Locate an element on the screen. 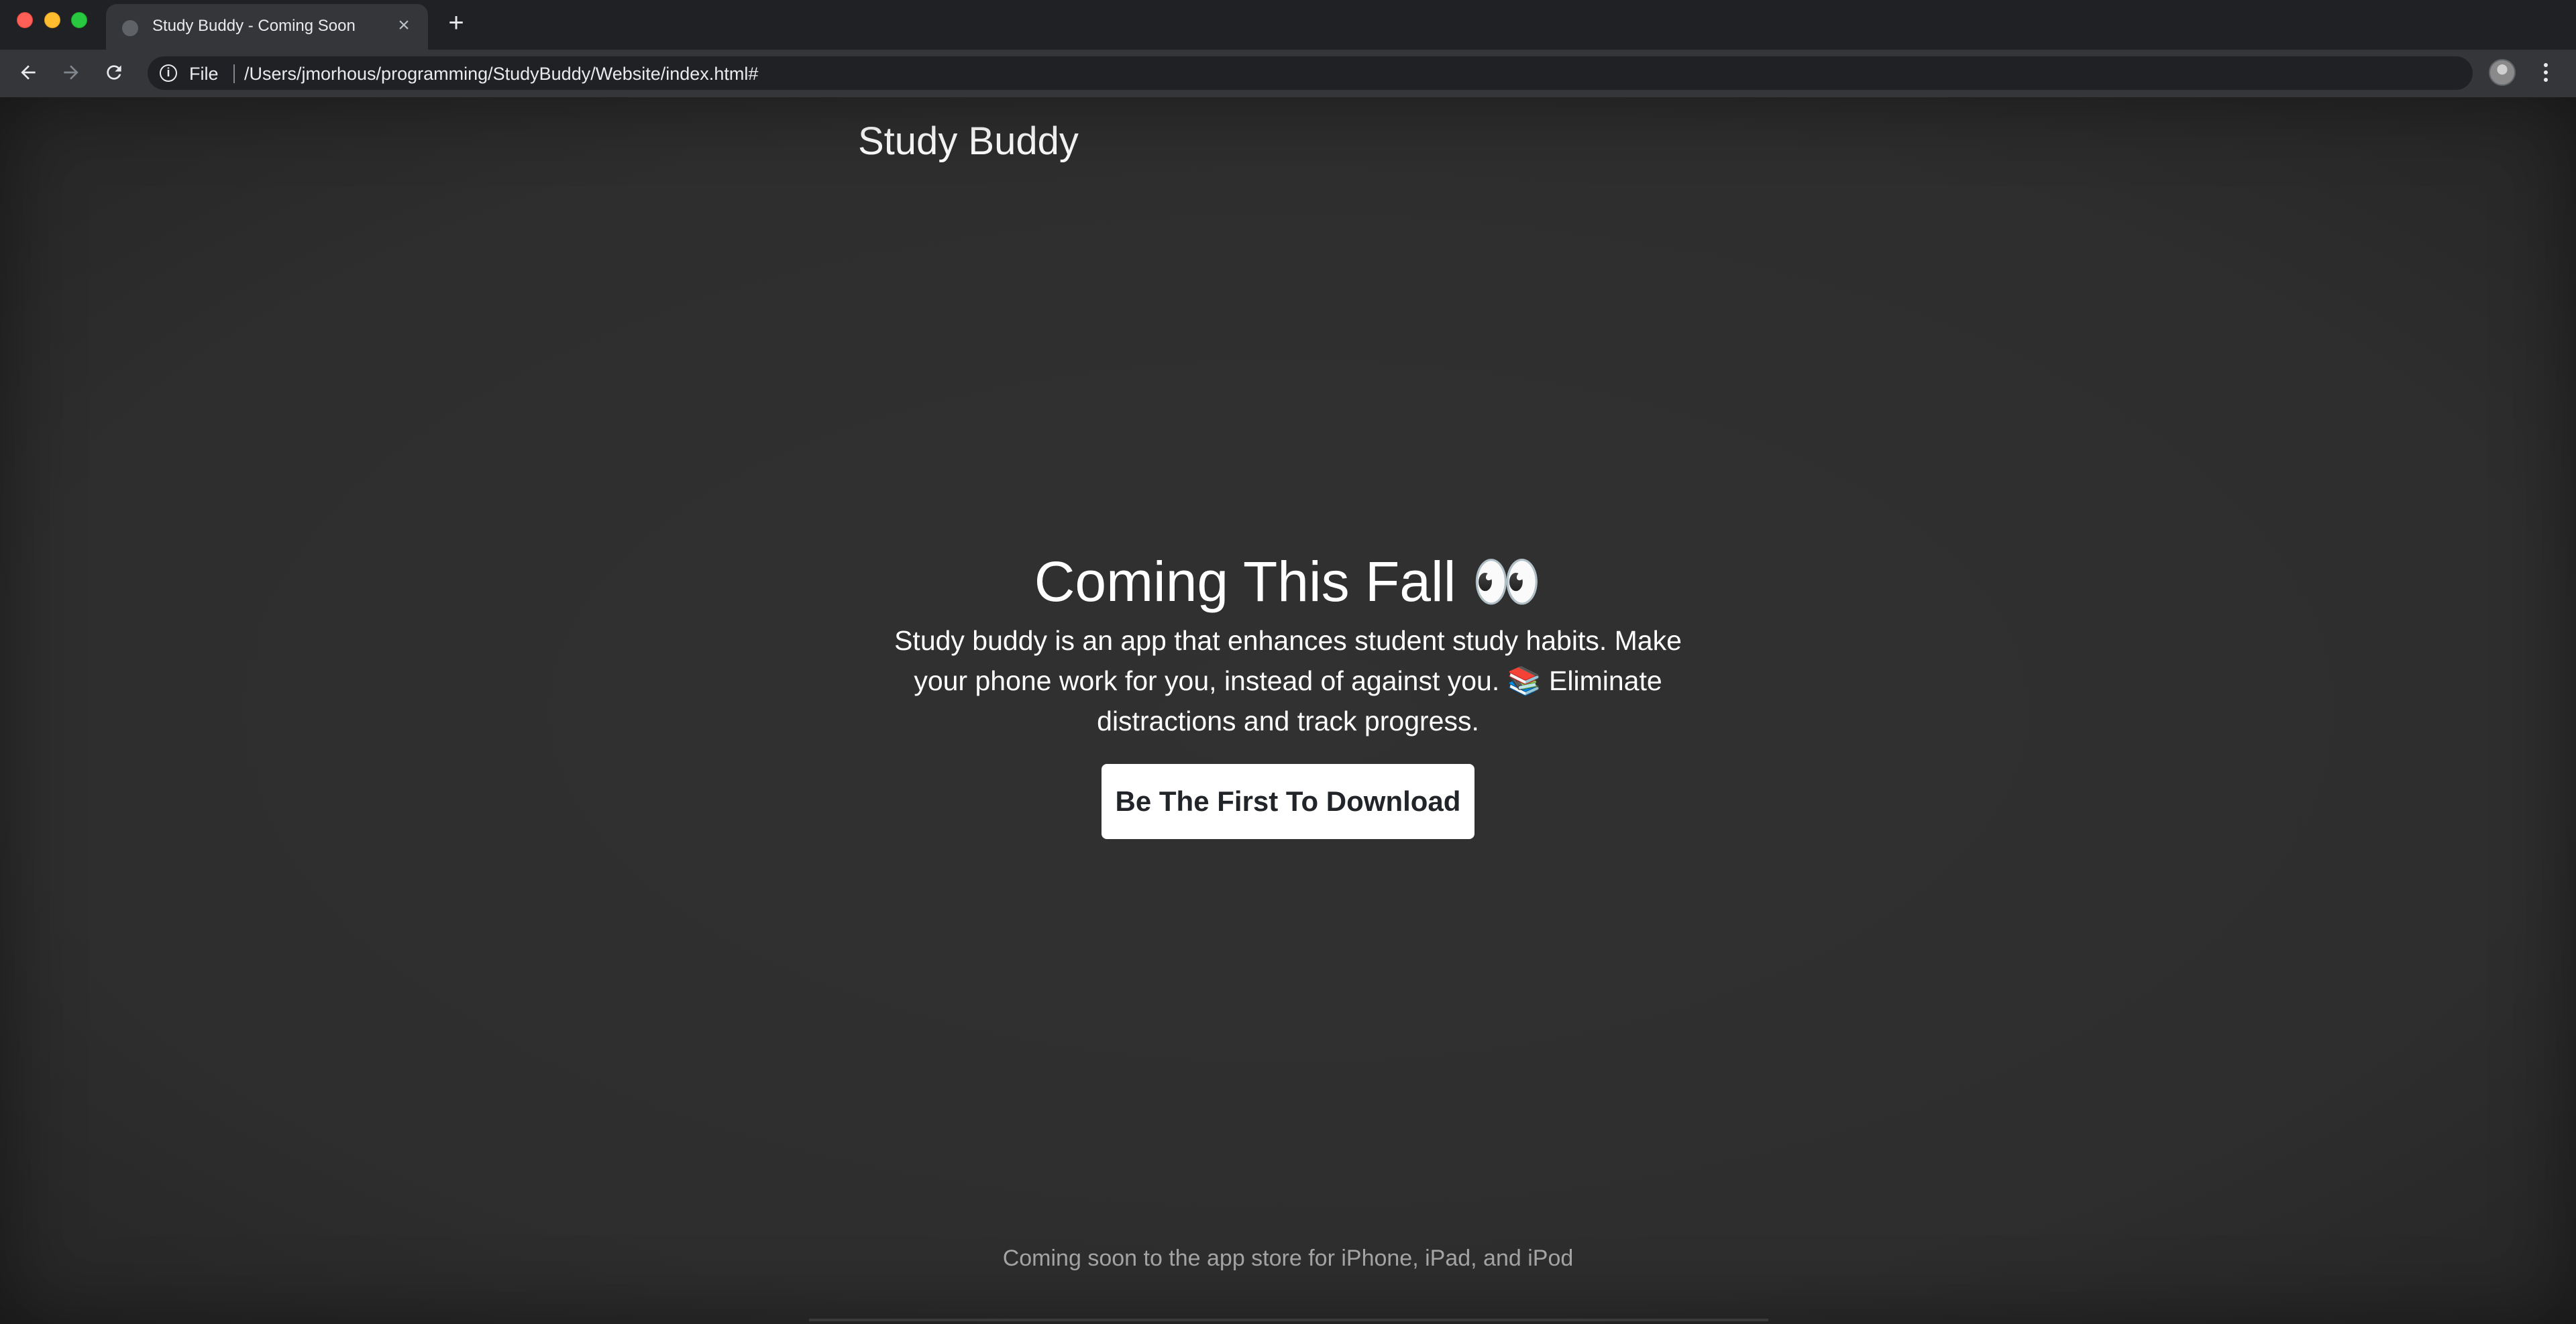  maximize-window-button is located at coordinates (79, 20).